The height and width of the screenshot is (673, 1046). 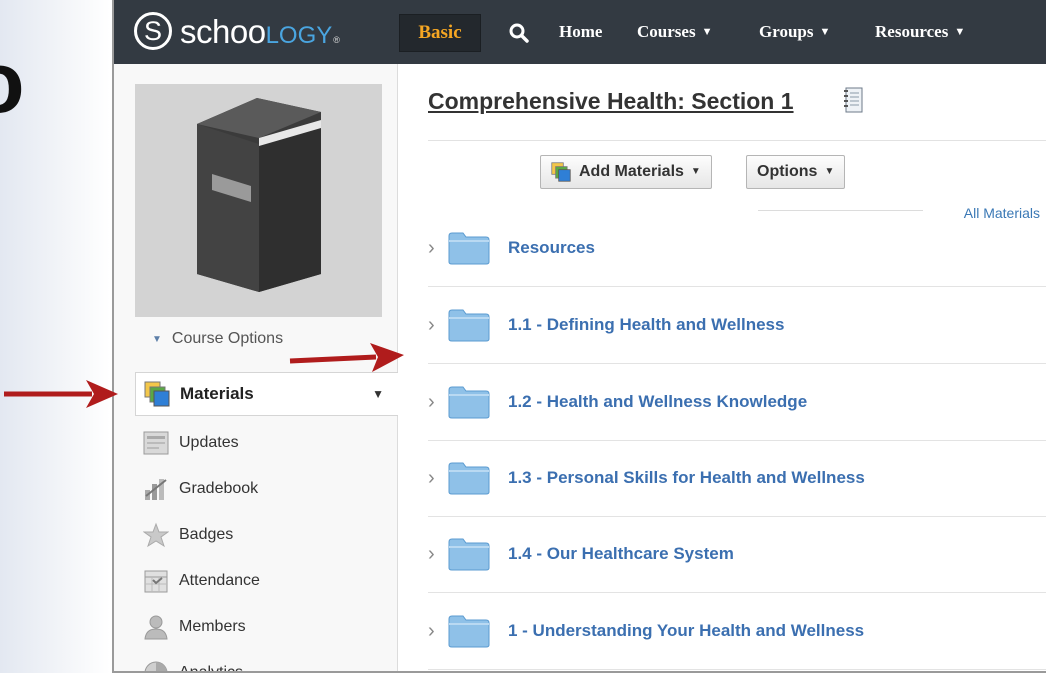 I want to click on person-icon, so click(x=156, y=627).